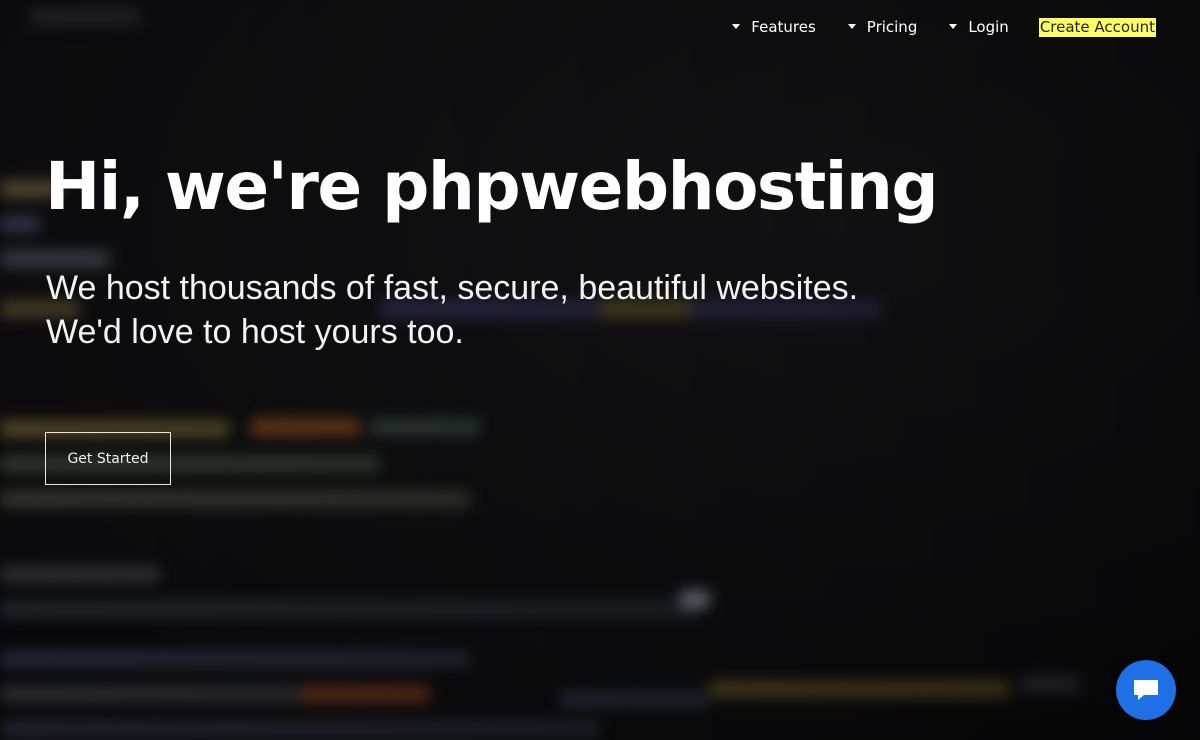 The width and height of the screenshot is (1200, 740). I want to click on hero-subtitle-line-2: We'd love to host yours too., so click(255, 332).